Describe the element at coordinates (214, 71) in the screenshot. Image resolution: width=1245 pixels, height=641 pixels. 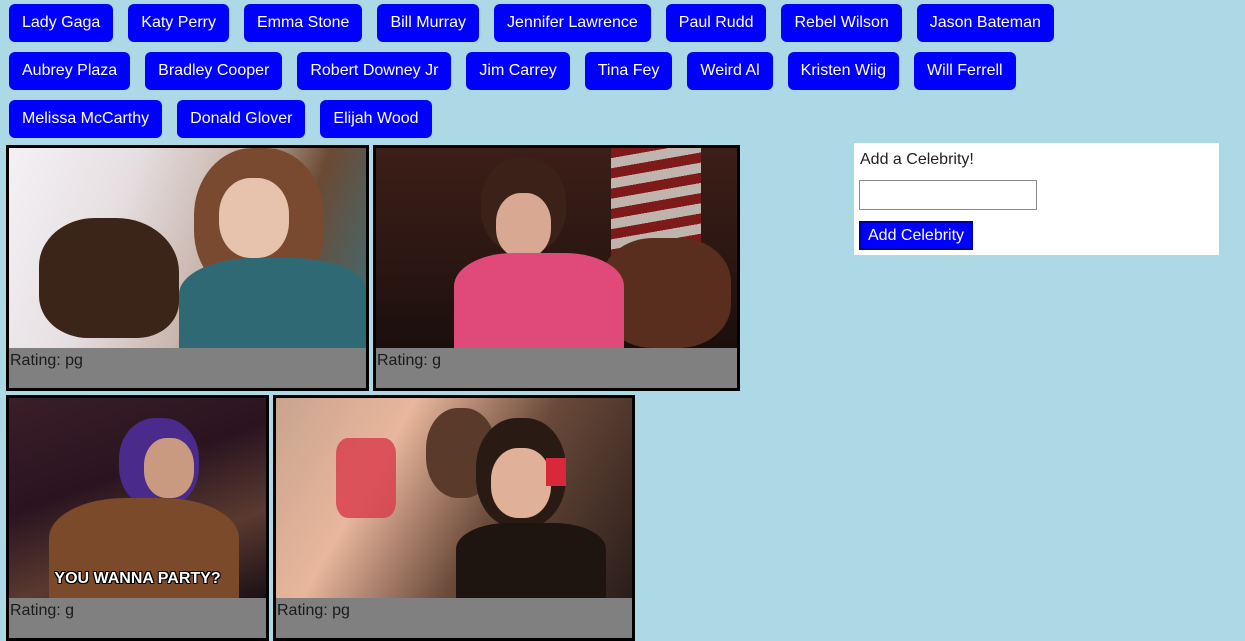
I see `celebrity-button-bradley-cooper: Bradley Cooper` at that location.